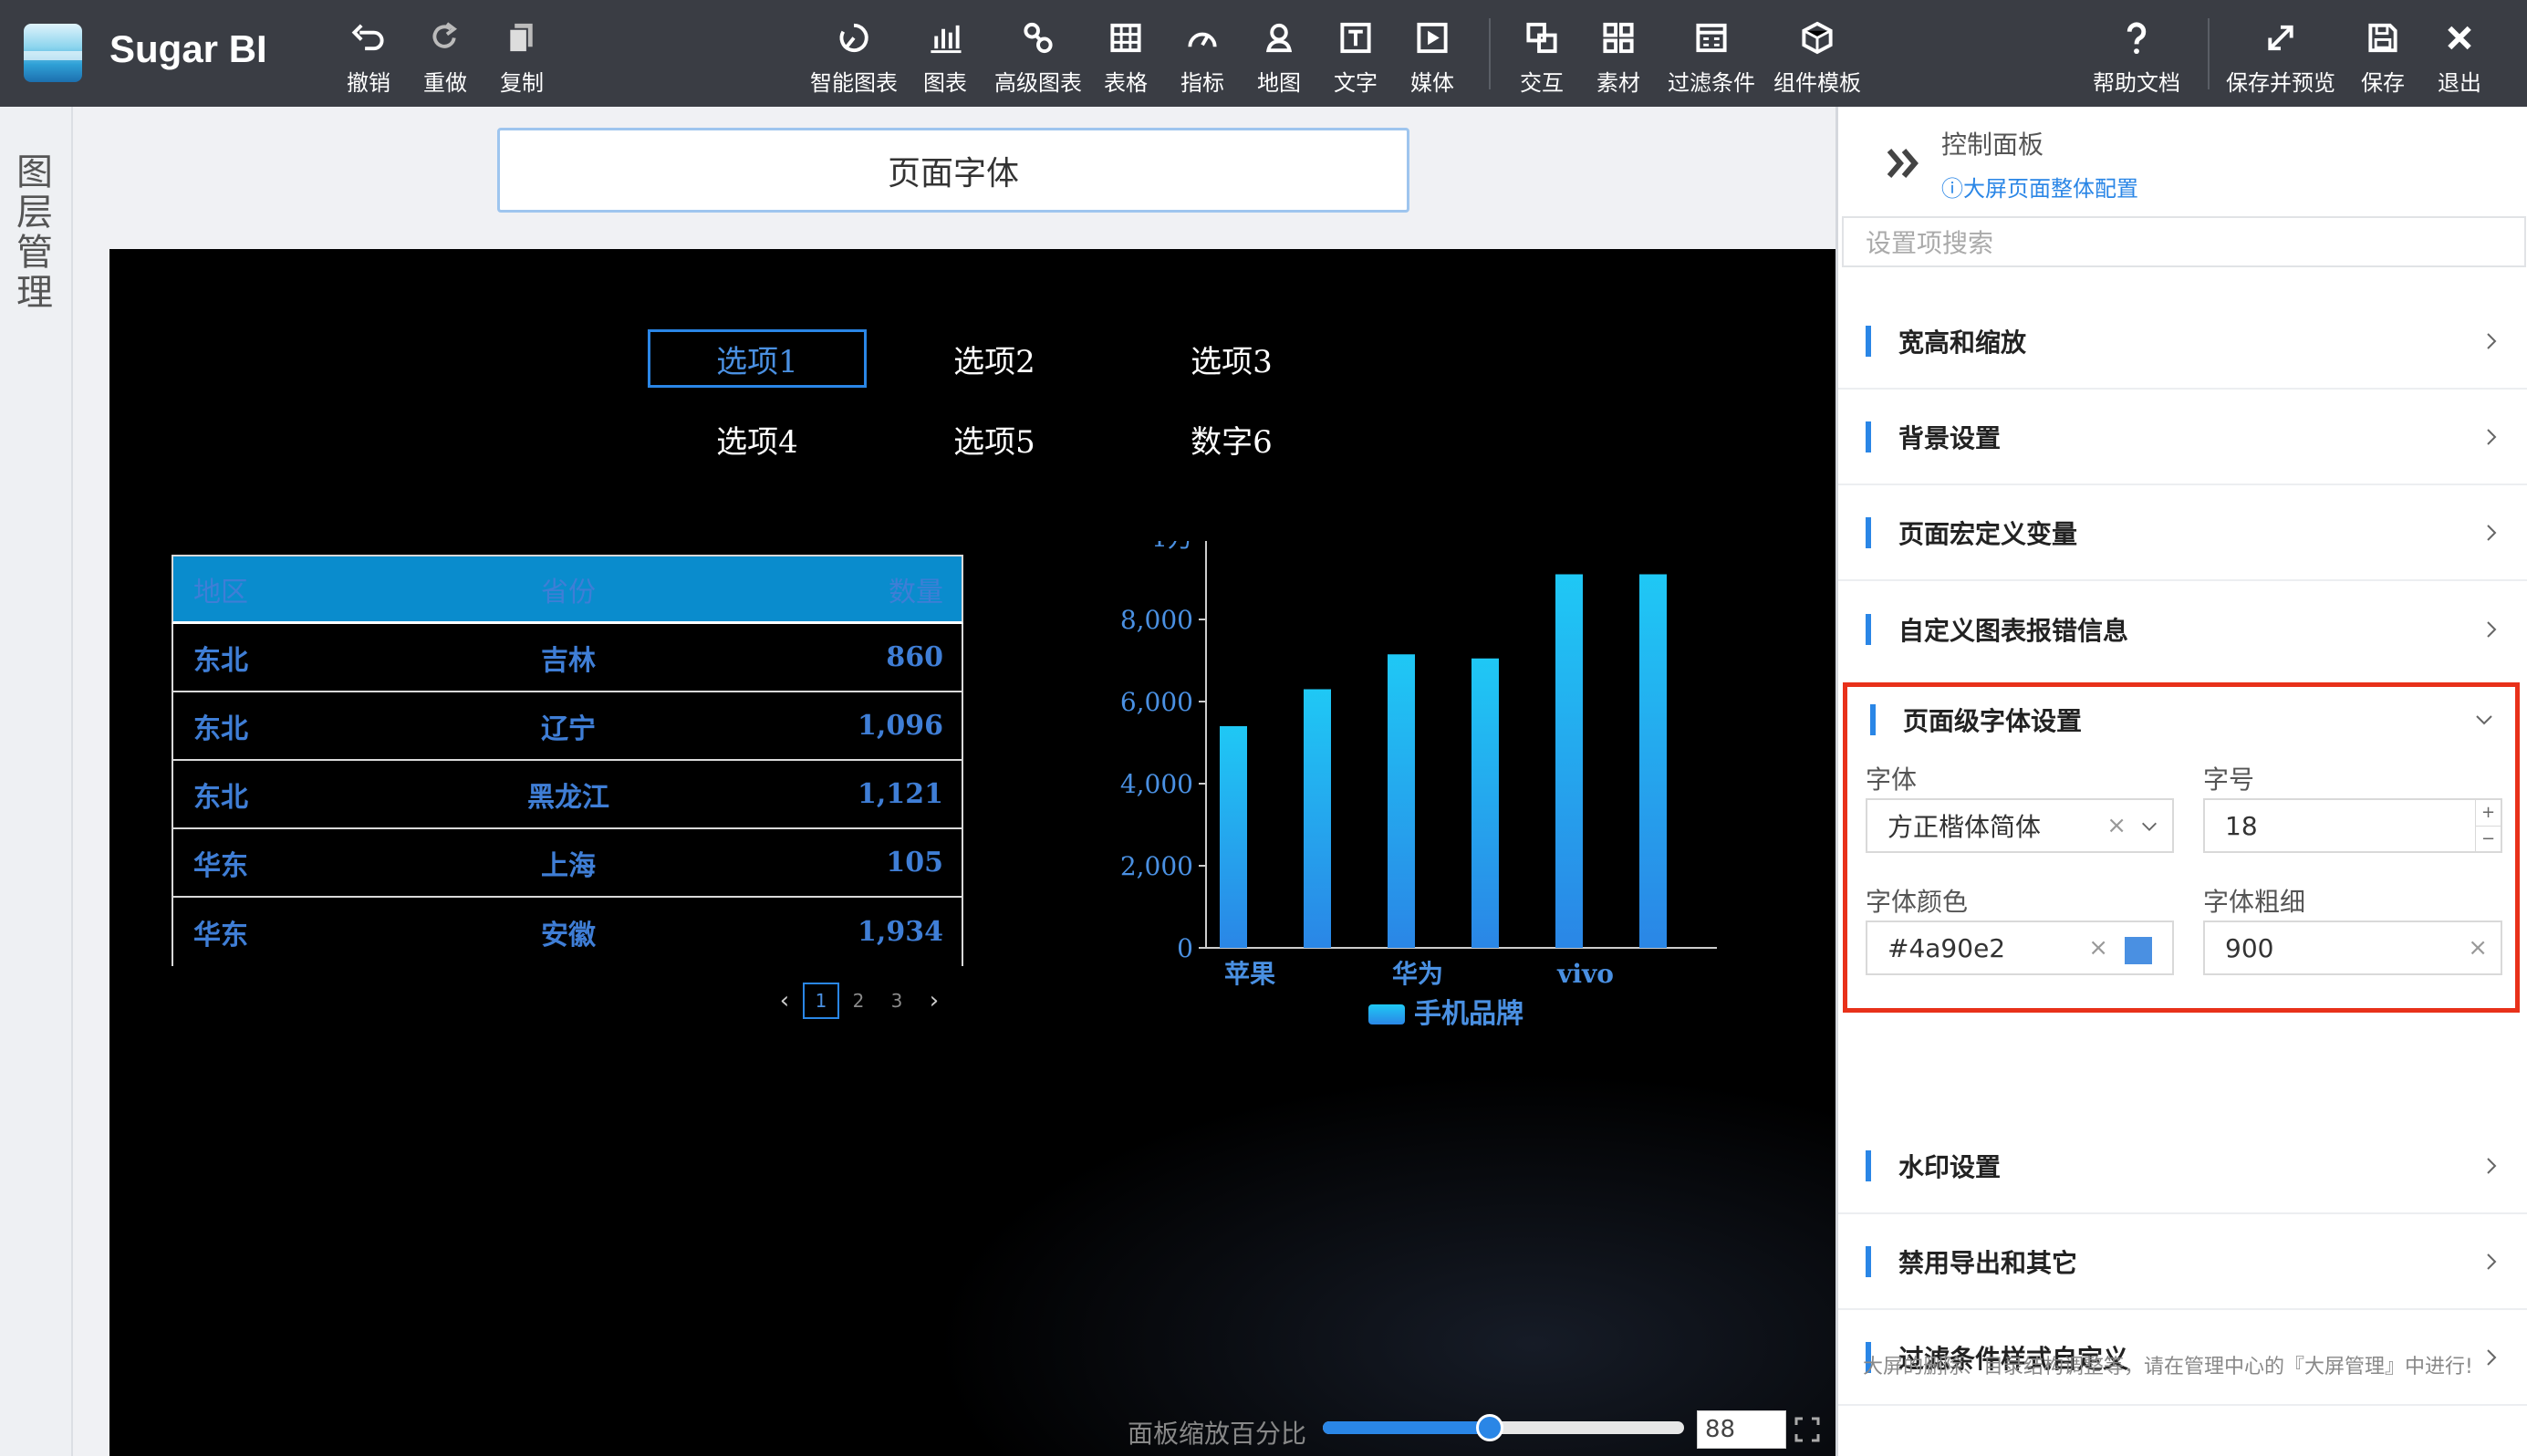  Describe the element at coordinates (36, 781) in the screenshot. I see `layer-management-panel: 图层管理` at that location.